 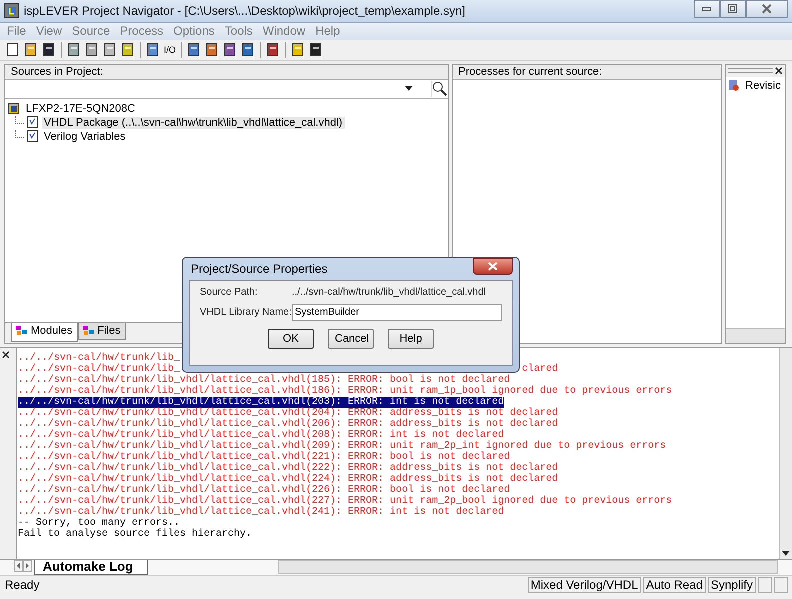 What do you see at coordinates (27, 566) in the screenshot?
I see `scroll-right-button` at bounding box center [27, 566].